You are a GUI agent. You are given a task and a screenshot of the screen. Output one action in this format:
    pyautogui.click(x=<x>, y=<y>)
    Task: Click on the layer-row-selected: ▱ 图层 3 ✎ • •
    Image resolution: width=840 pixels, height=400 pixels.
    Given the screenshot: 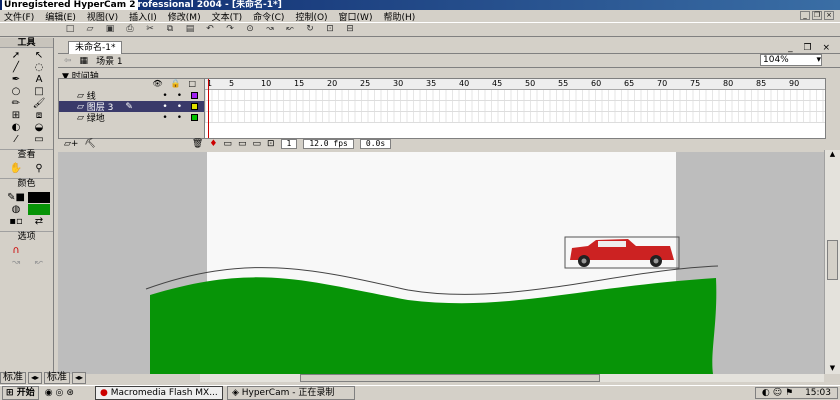 What is the action you would take?
    pyautogui.click(x=131, y=107)
    